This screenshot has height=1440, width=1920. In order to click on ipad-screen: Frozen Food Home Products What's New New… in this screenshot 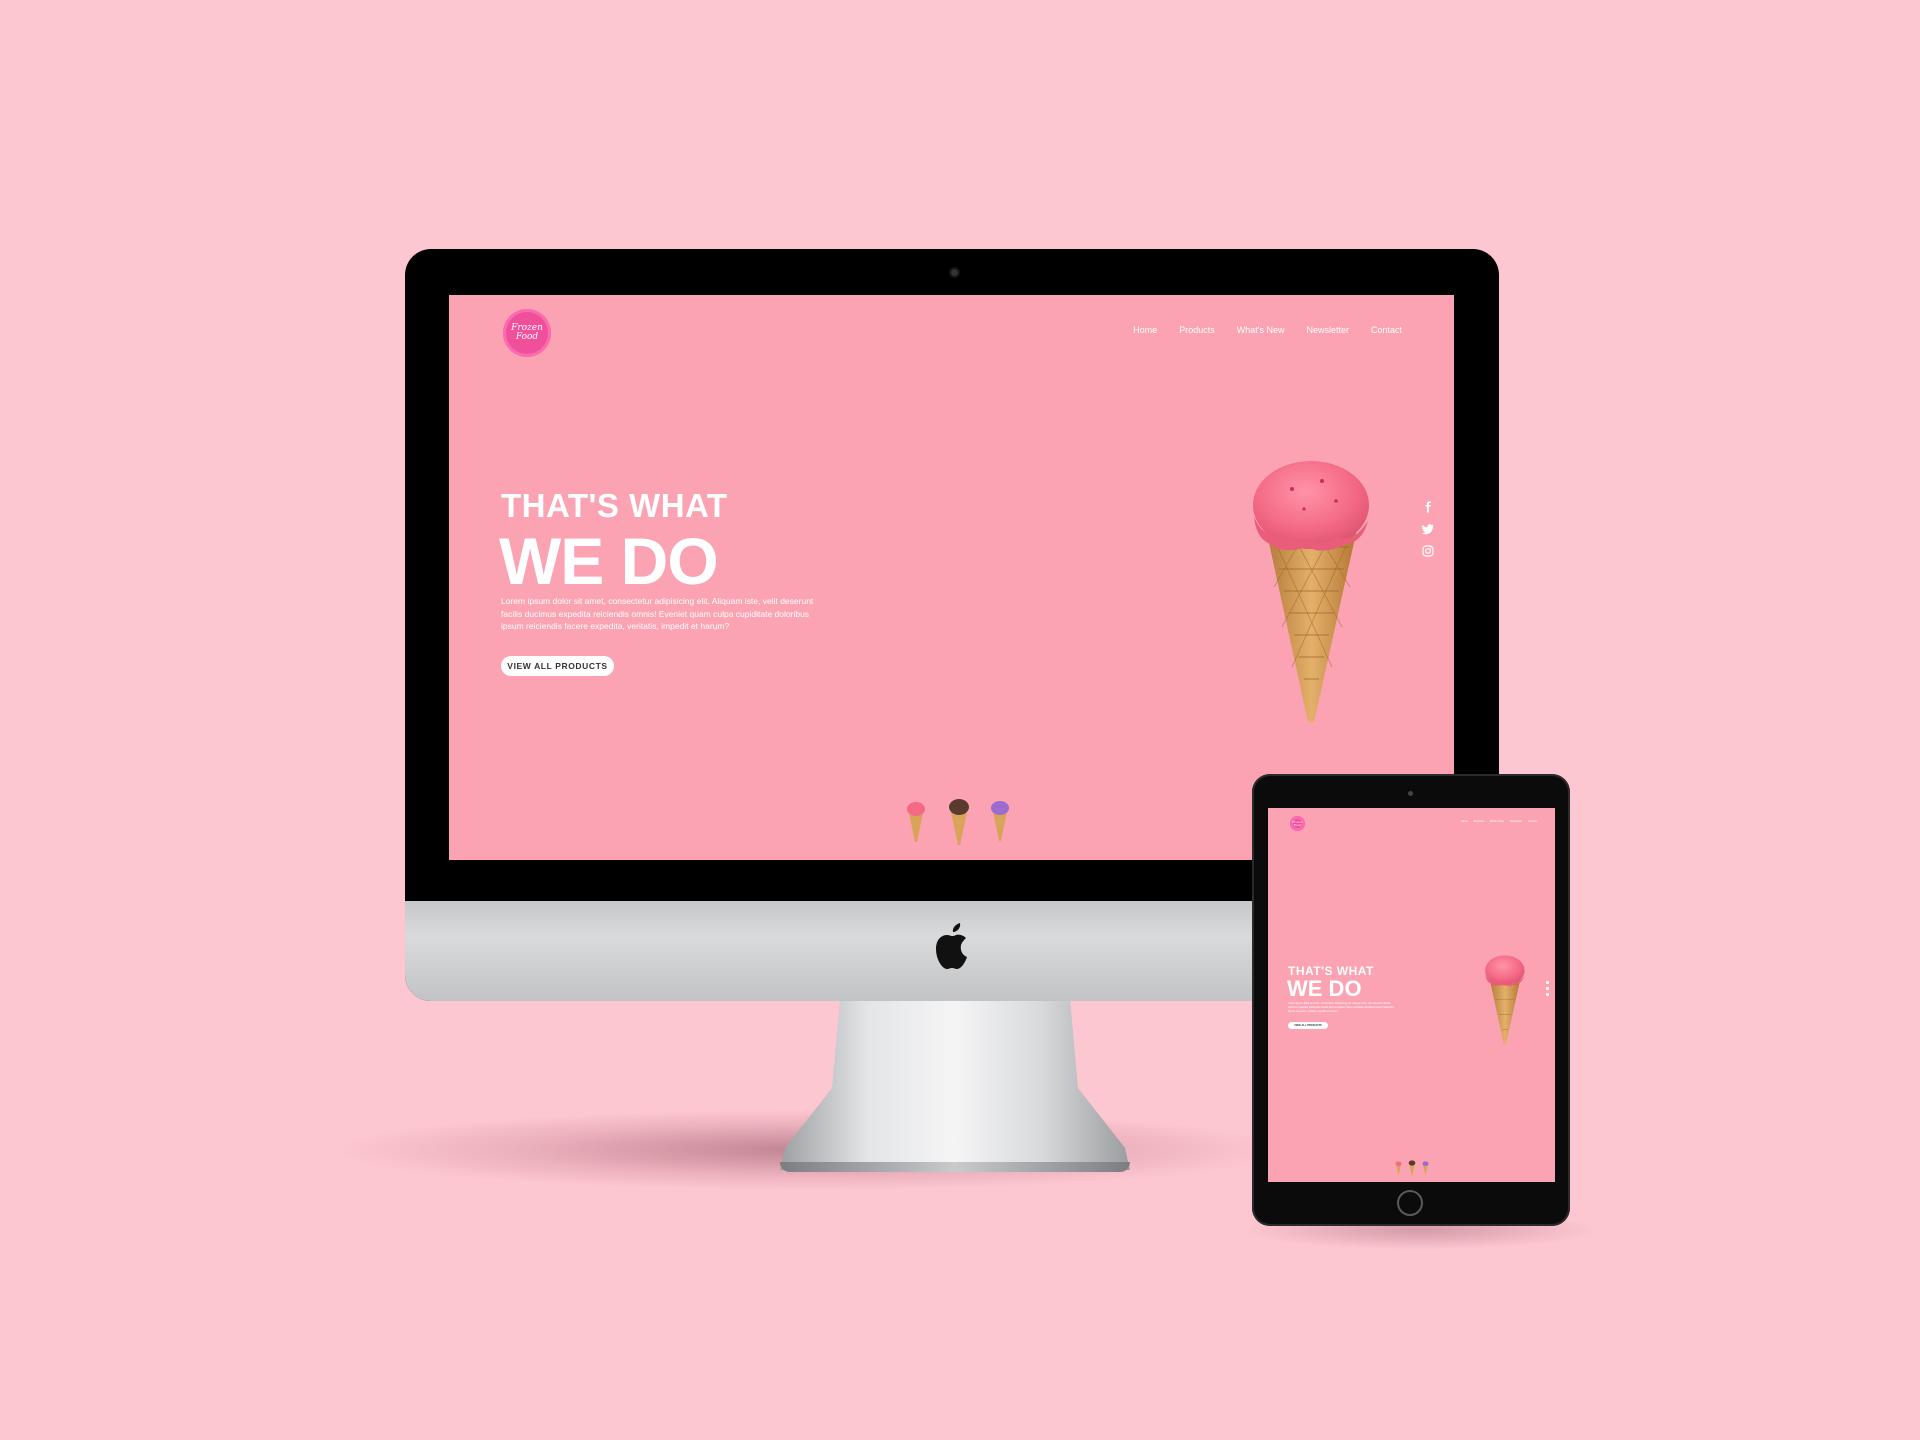, I will do `click(1411, 995)`.